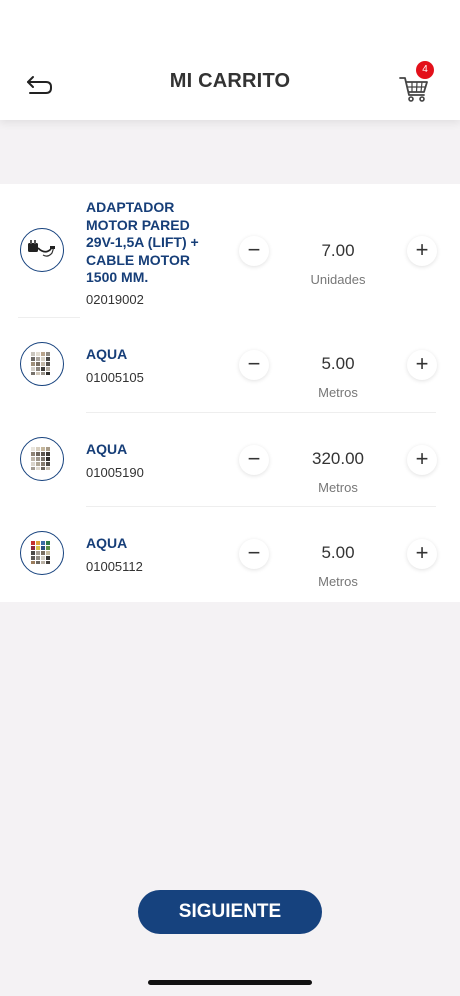 This screenshot has height=996, width=460. What do you see at coordinates (114, 566) in the screenshot?
I see `product-code: 01005112` at bounding box center [114, 566].